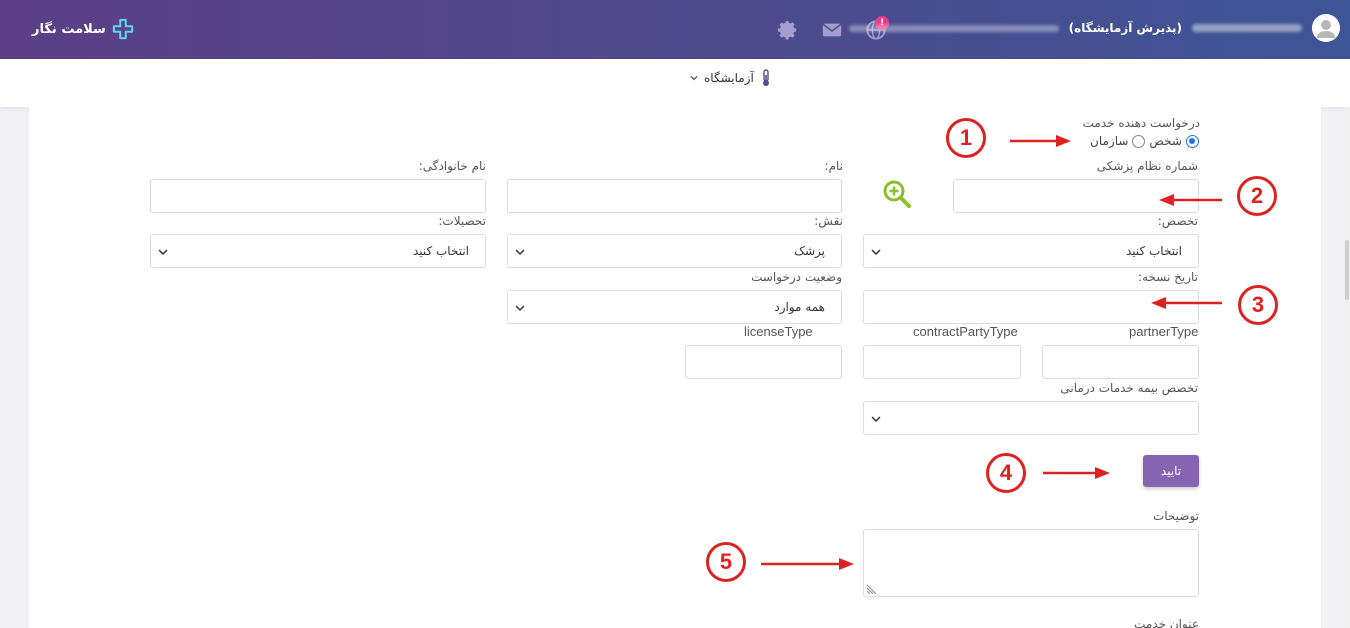 The image size is (1350, 628). What do you see at coordinates (318, 251) in the screenshot?
I see `education-select: انتخاب کنید` at bounding box center [318, 251].